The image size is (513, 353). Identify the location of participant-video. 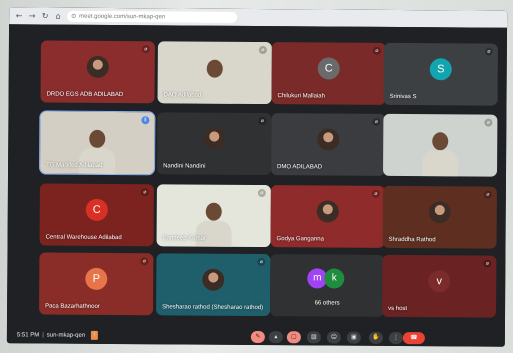
(440, 153).